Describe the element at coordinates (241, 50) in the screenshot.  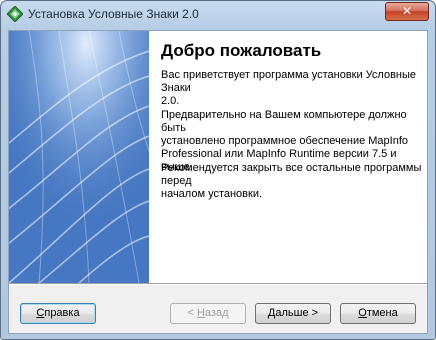
I see `page-title: Добро пожаловать` at that location.